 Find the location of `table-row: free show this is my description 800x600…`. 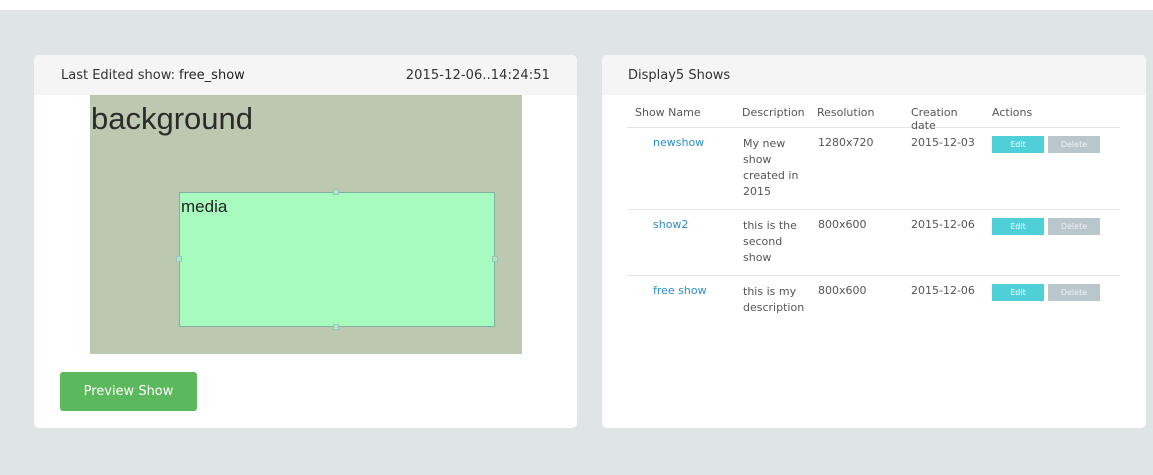

table-row: free show this is my description 800x600… is located at coordinates (873, 301).